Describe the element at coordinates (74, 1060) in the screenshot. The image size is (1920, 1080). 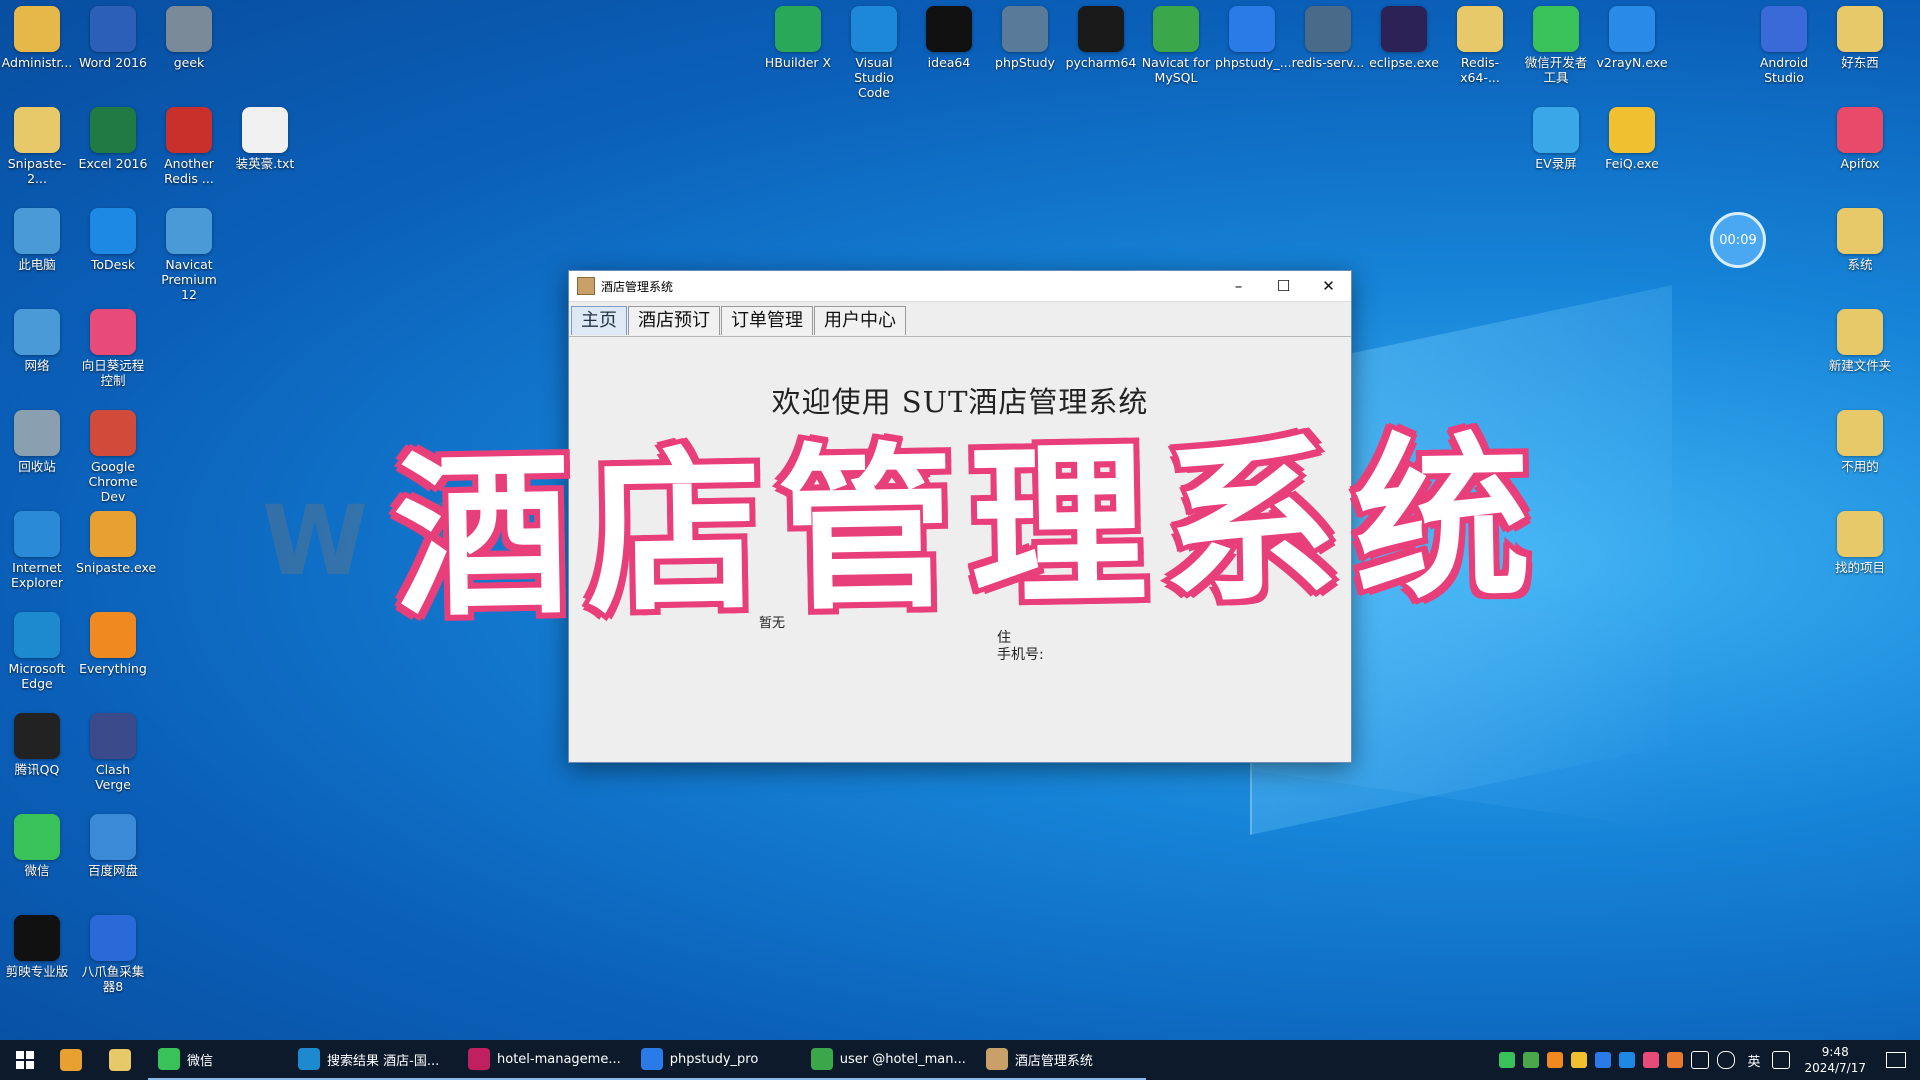
I see `pinned-app-button` at that location.